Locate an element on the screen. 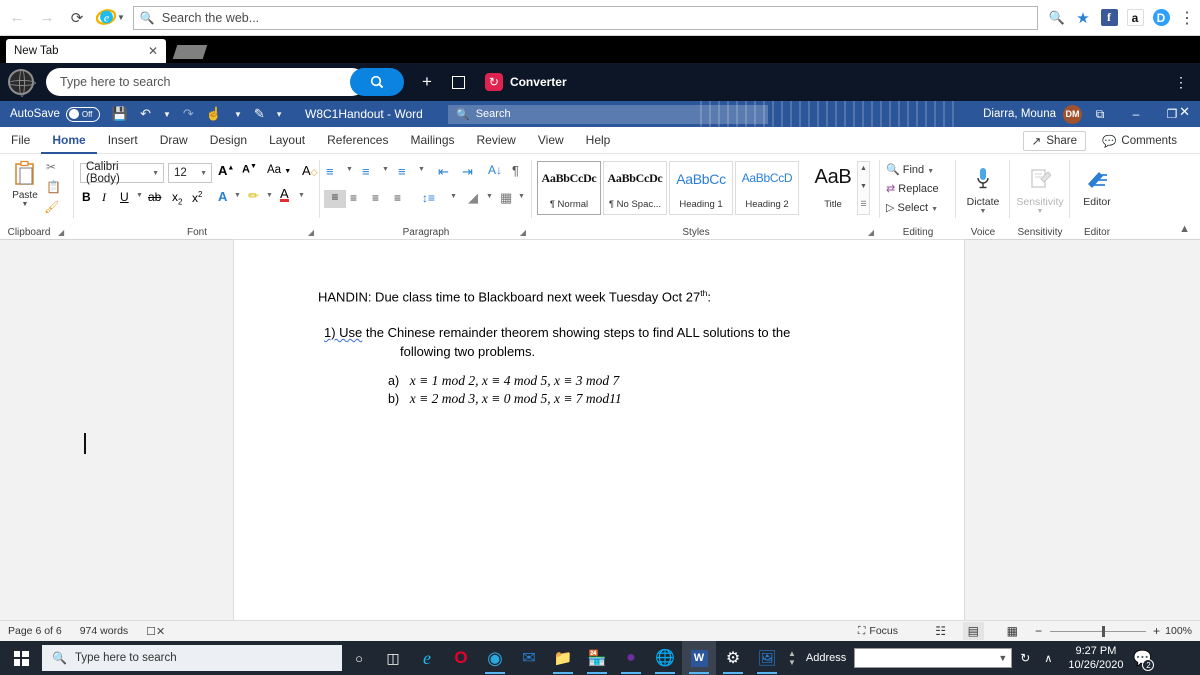 The image size is (1200, 675). tab-close-icon: ✕ is located at coordinates (153, 51).